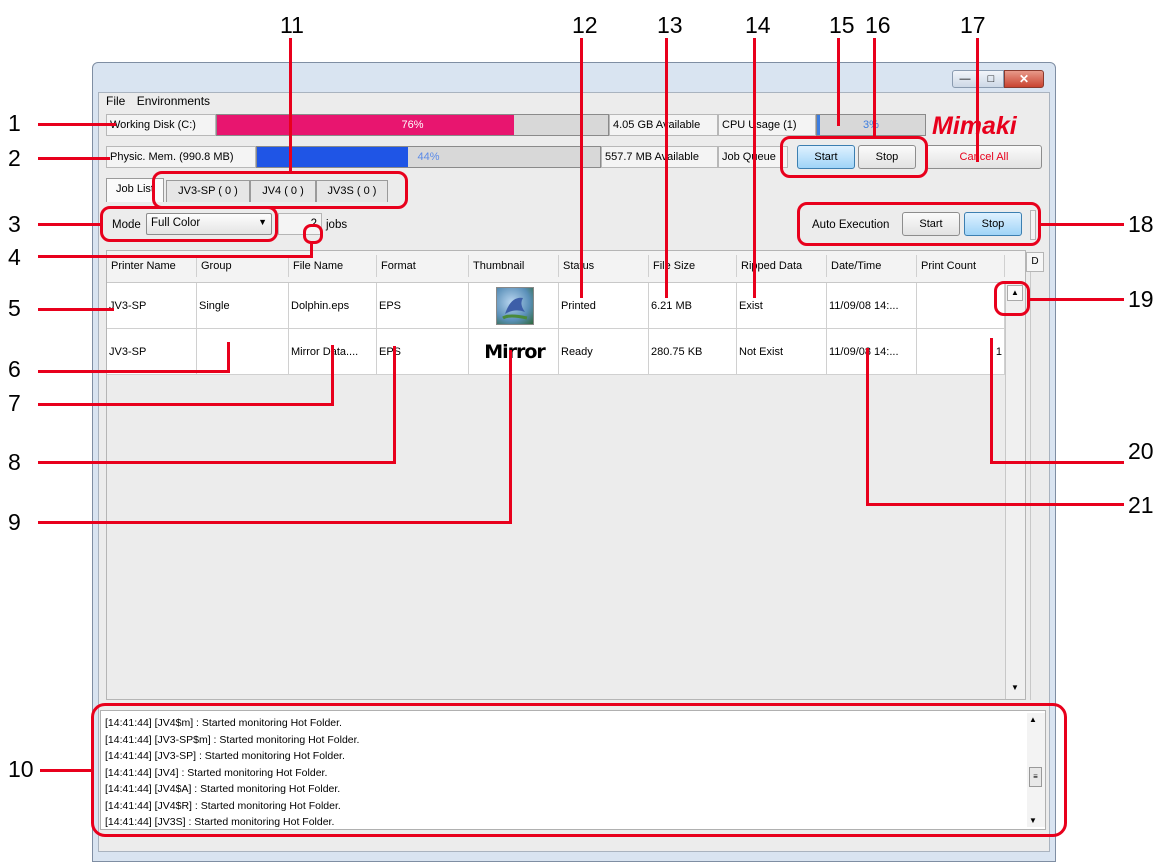  What do you see at coordinates (991, 401) in the screenshot?
I see `leader-20v` at bounding box center [991, 401].